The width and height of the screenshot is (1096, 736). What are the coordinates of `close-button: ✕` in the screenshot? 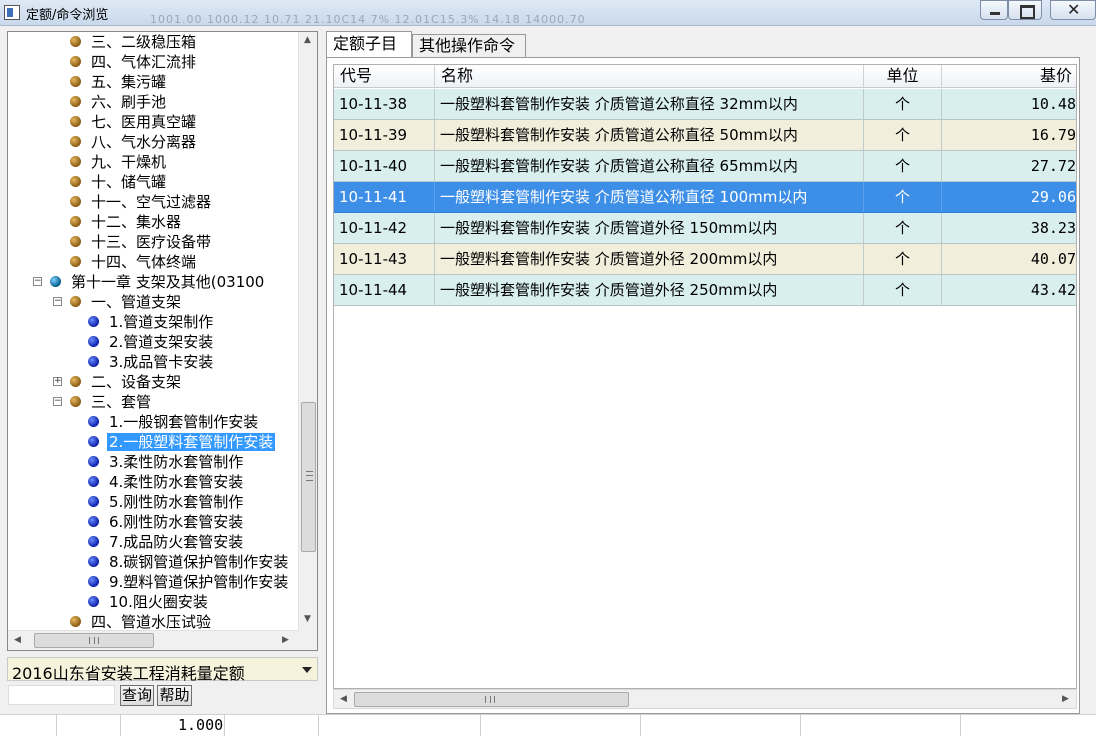 It's located at (1073, 10).